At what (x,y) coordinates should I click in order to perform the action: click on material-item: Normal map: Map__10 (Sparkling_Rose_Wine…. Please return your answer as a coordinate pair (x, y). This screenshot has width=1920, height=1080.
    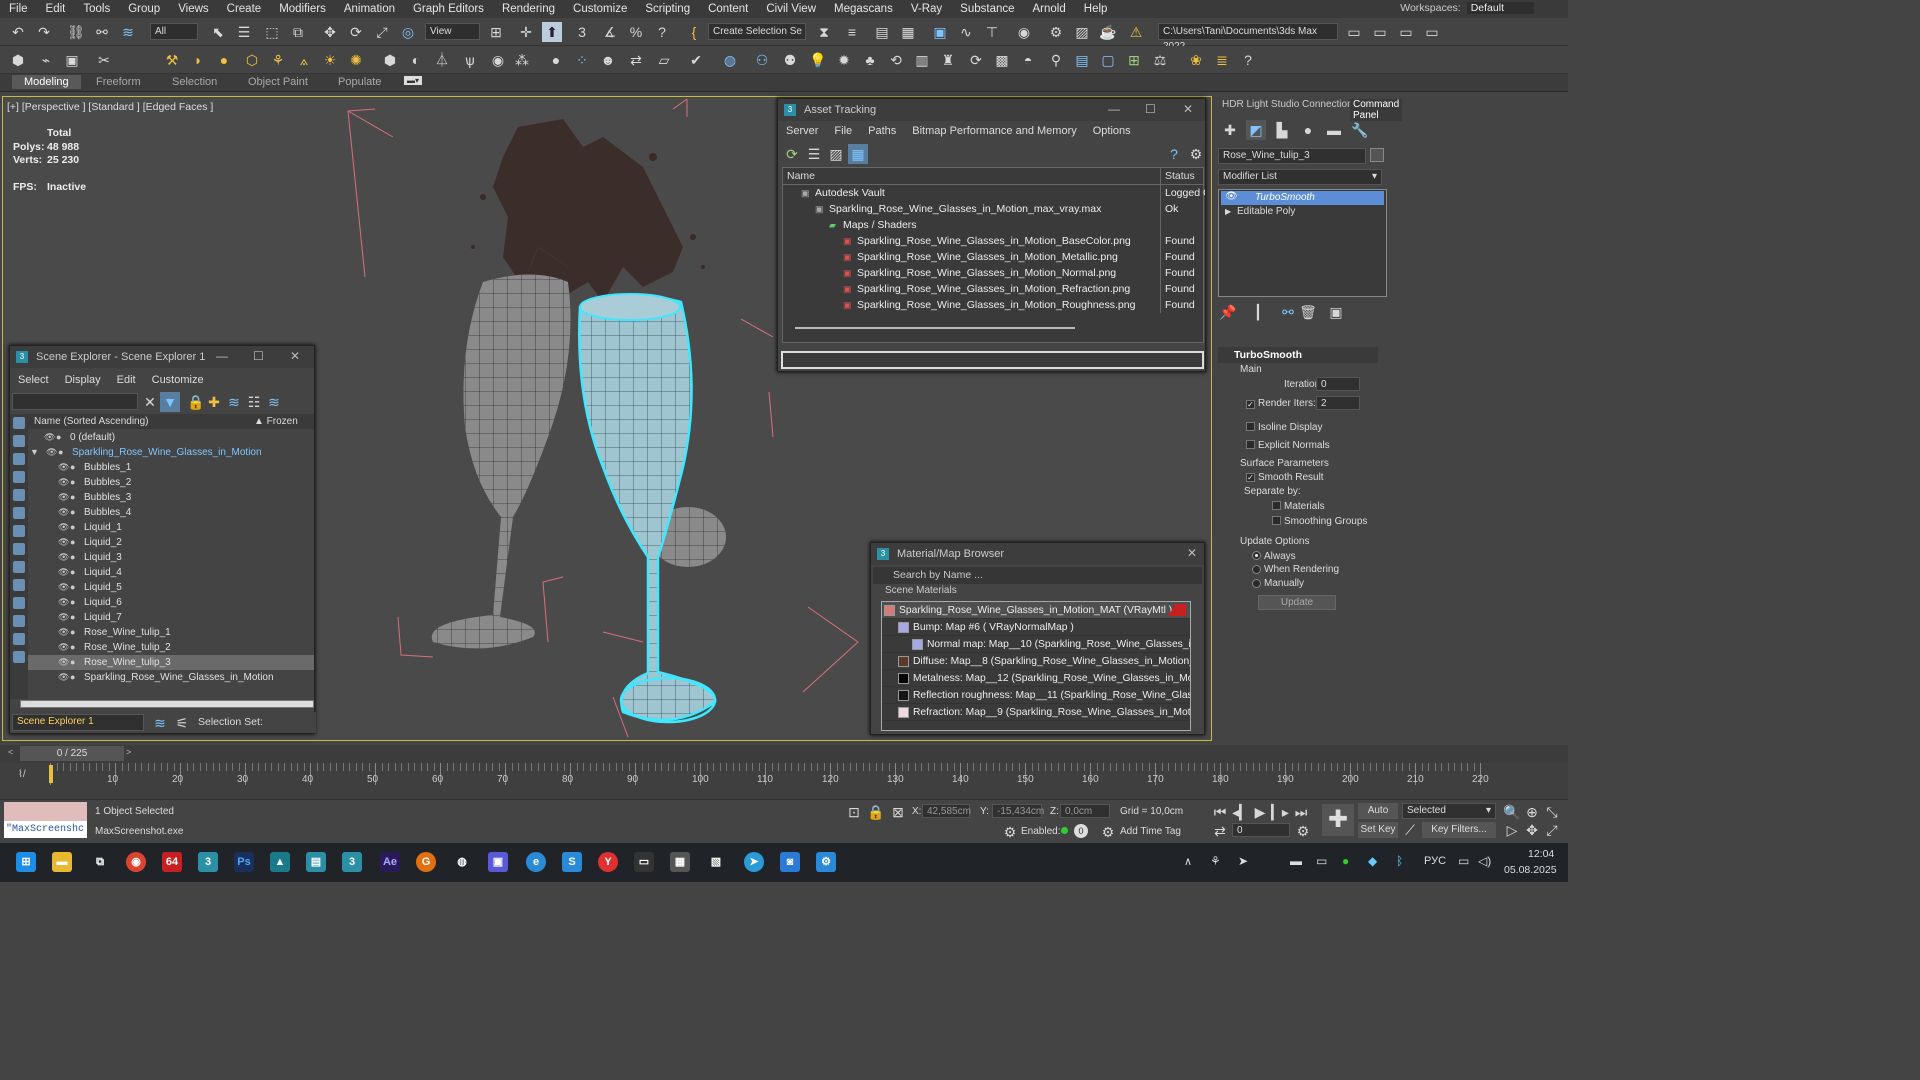
    Looking at the image, I should click on (1036, 644).